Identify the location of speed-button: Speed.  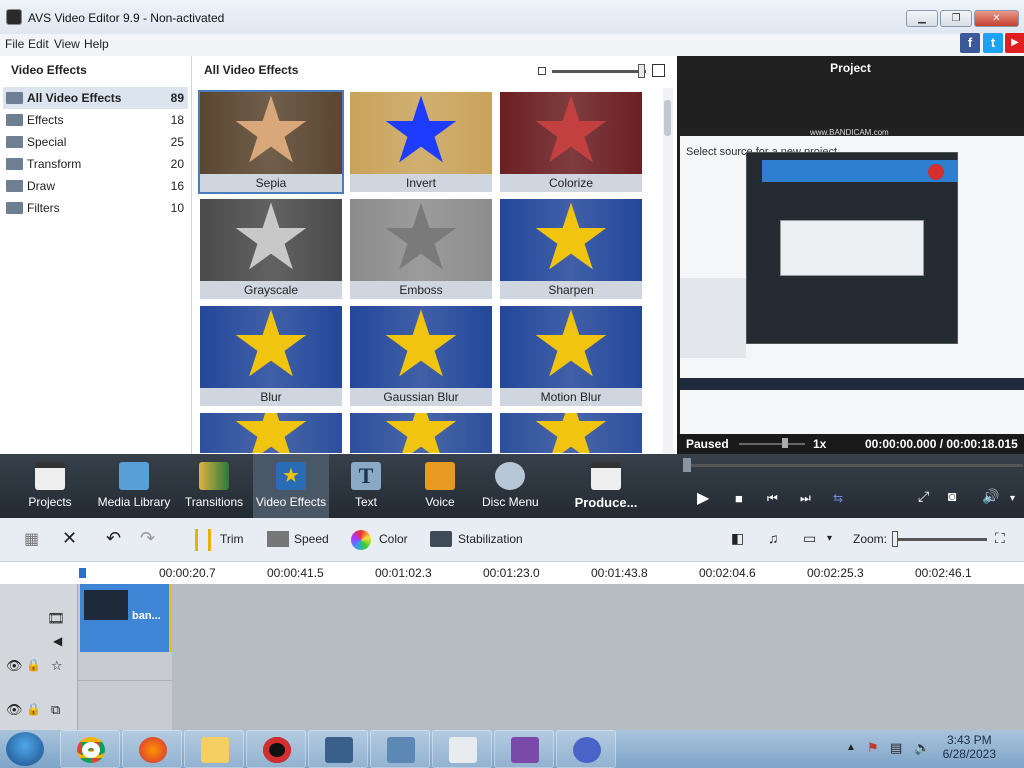
(311, 539).